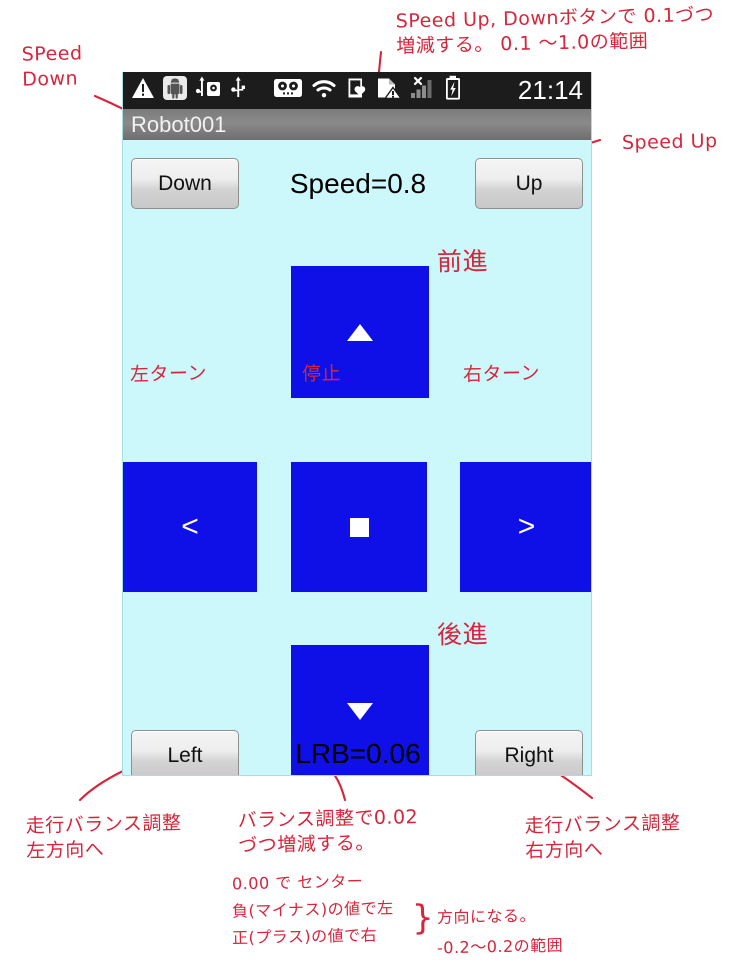 Image resolution: width=733 pixels, height=971 pixels. I want to click on tape-recorder-icon, so click(288, 90).